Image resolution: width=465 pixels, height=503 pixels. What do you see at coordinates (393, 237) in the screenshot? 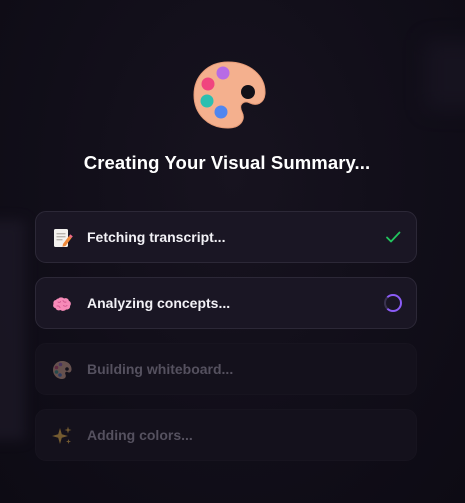
I see `checkmark-icon` at bounding box center [393, 237].